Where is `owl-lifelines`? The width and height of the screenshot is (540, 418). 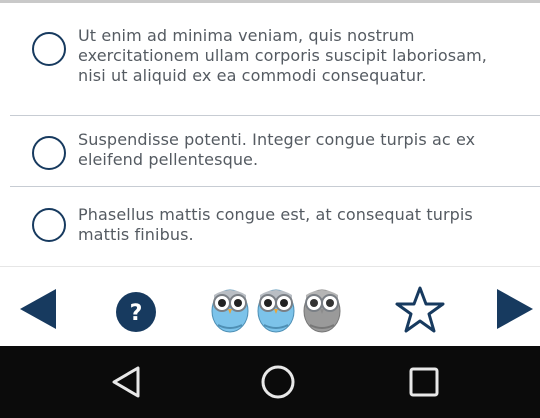
owl-lifelines is located at coordinates (278, 308).